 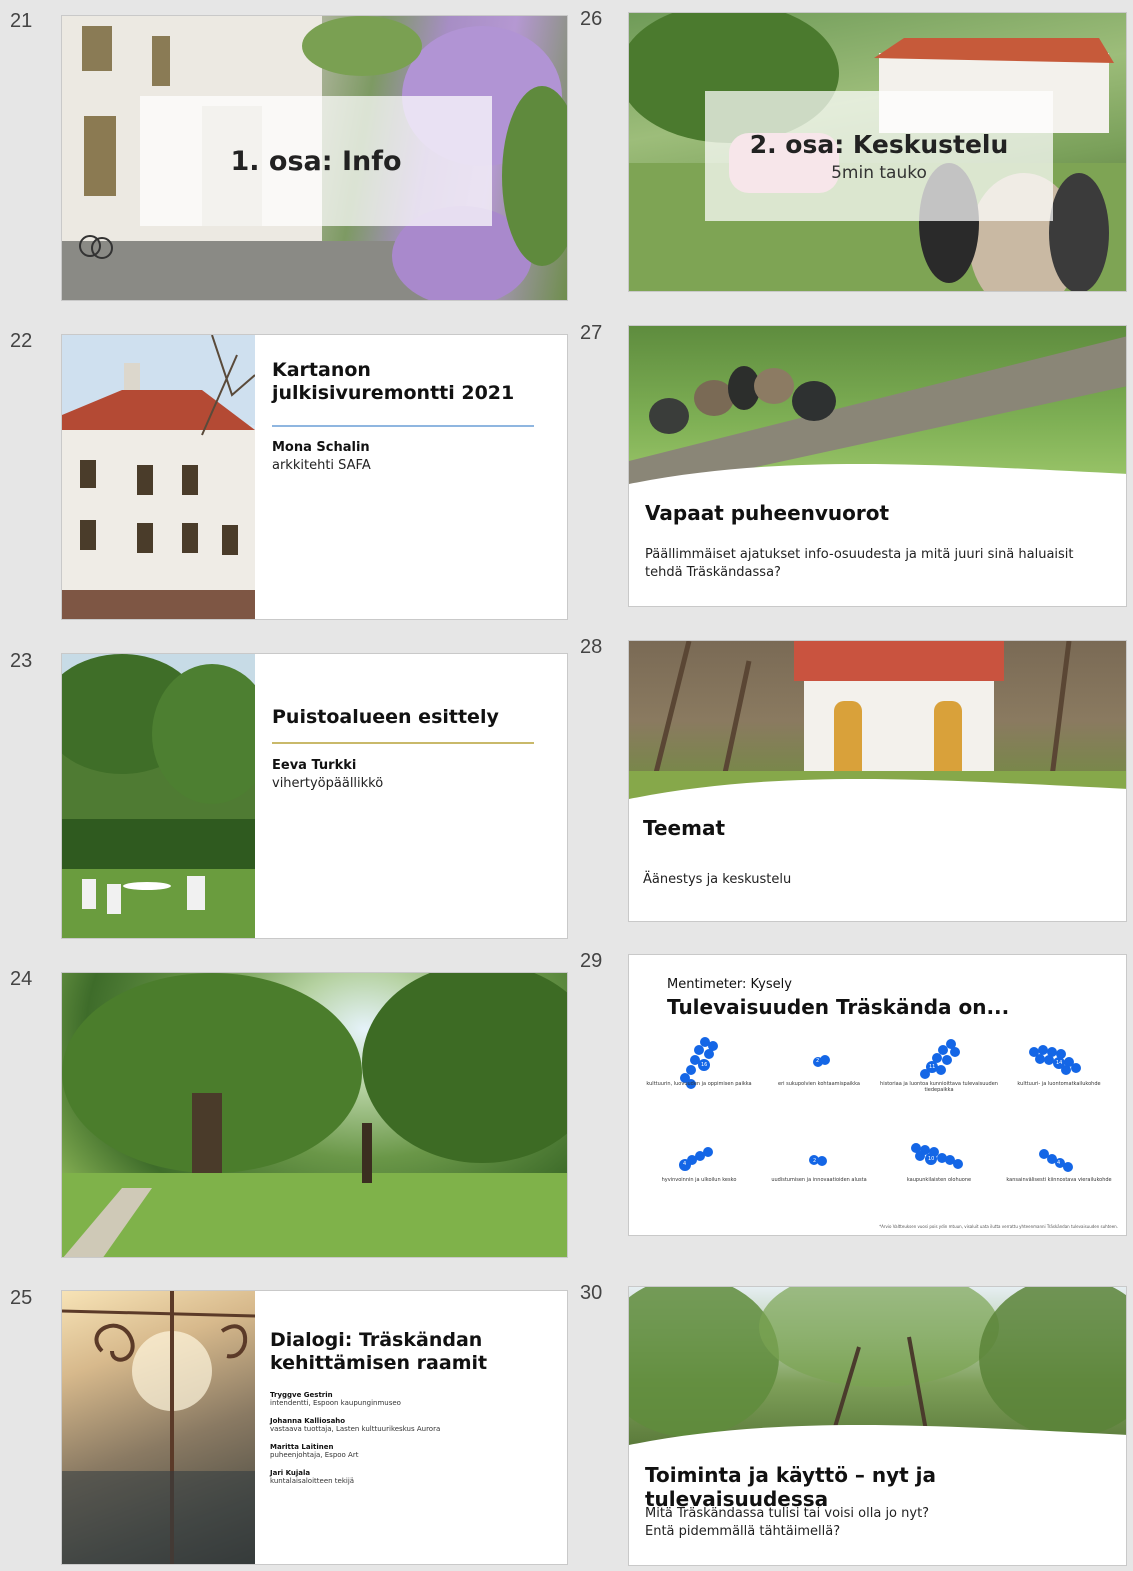 What do you see at coordinates (939, 1180) in the screenshot?
I see `category-label: kaupunkilaisten olohuone` at bounding box center [939, 1180].